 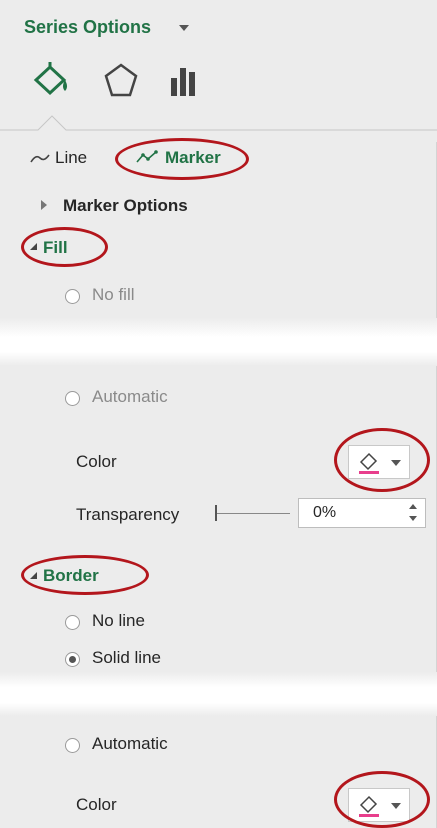 What do you see at coordinates (40, 158) in the screenshot?
I see `line-icon` at bounding box center [40, 158].